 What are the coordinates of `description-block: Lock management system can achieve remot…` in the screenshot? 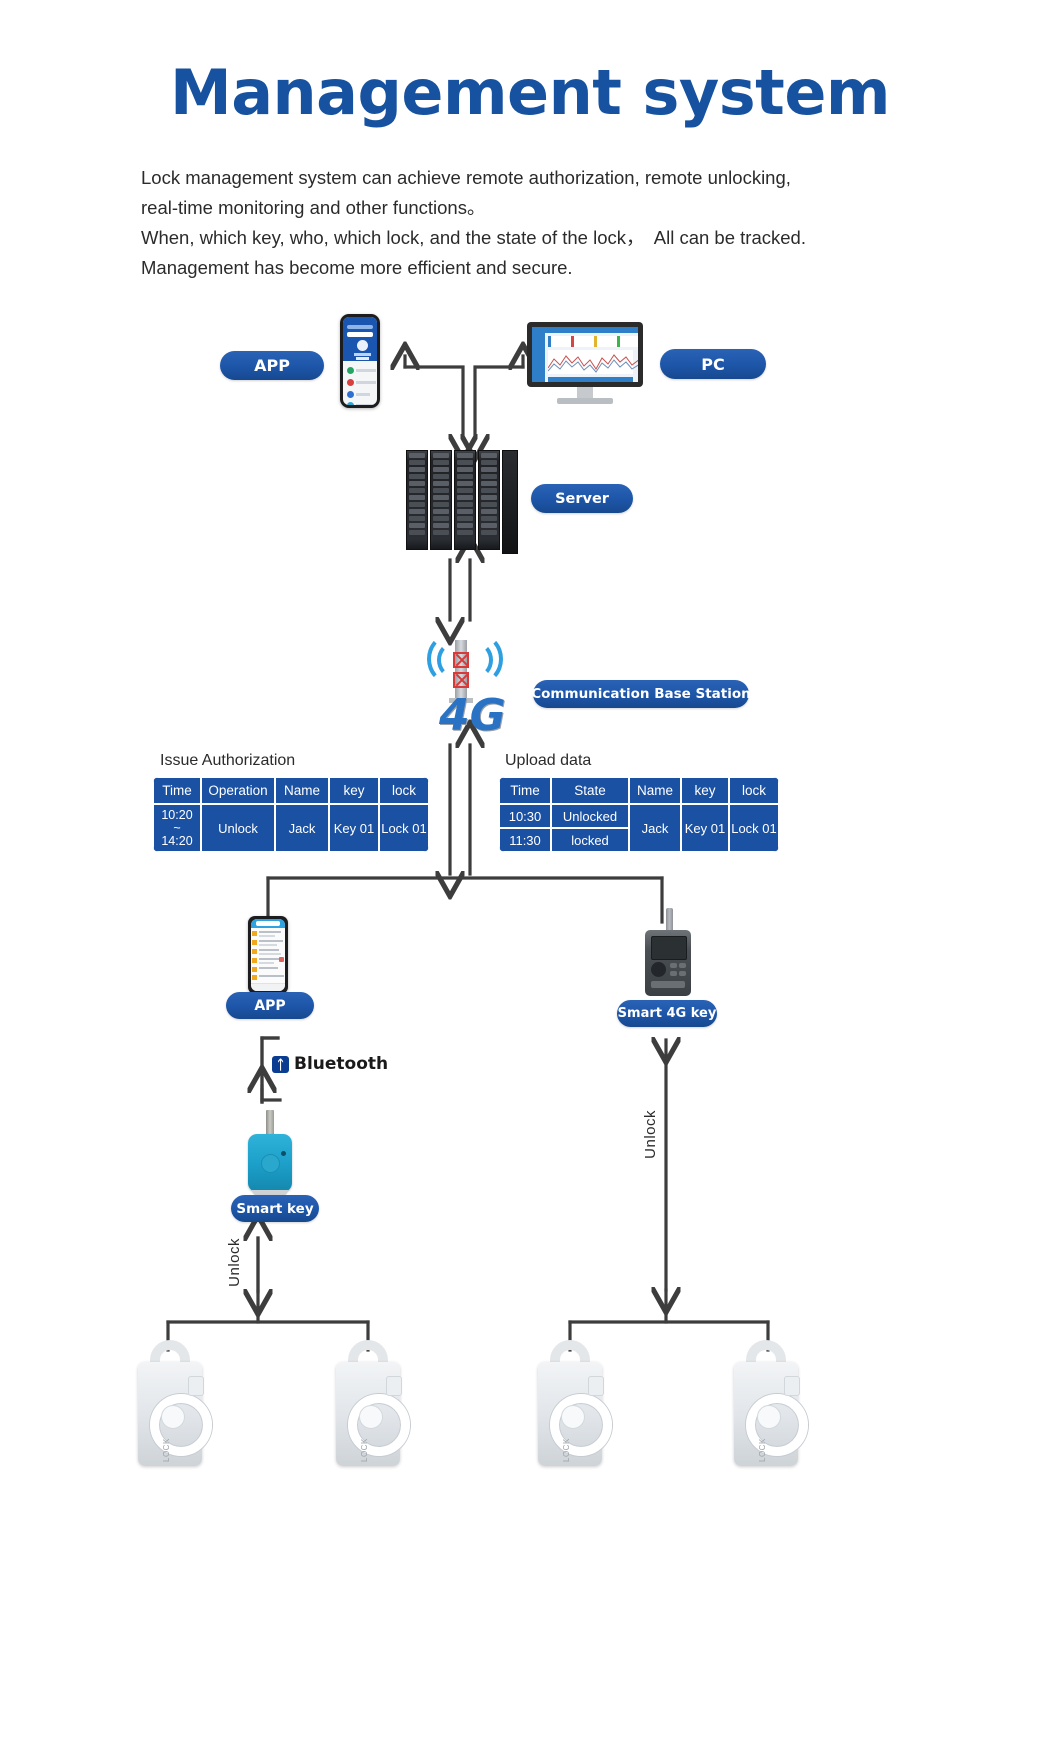 It's located at (536, 223).